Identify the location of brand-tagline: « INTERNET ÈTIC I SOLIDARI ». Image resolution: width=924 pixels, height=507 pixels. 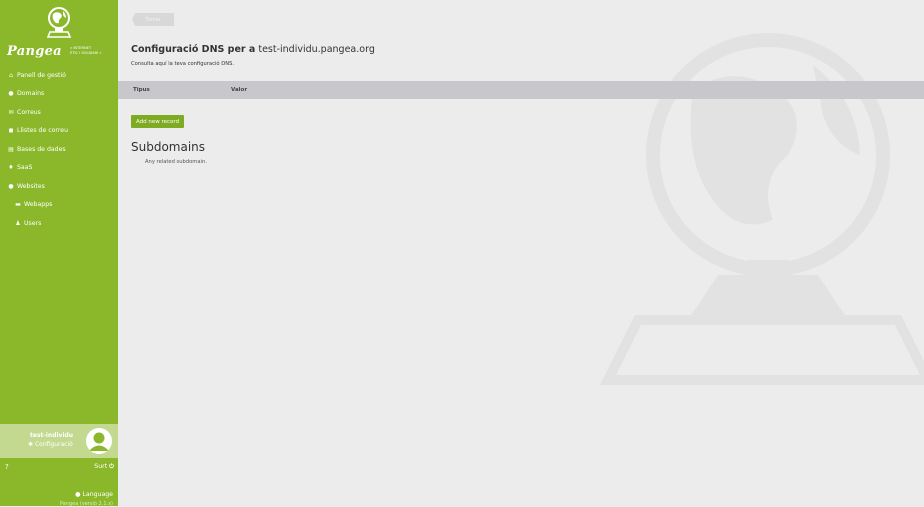
(92, 50).